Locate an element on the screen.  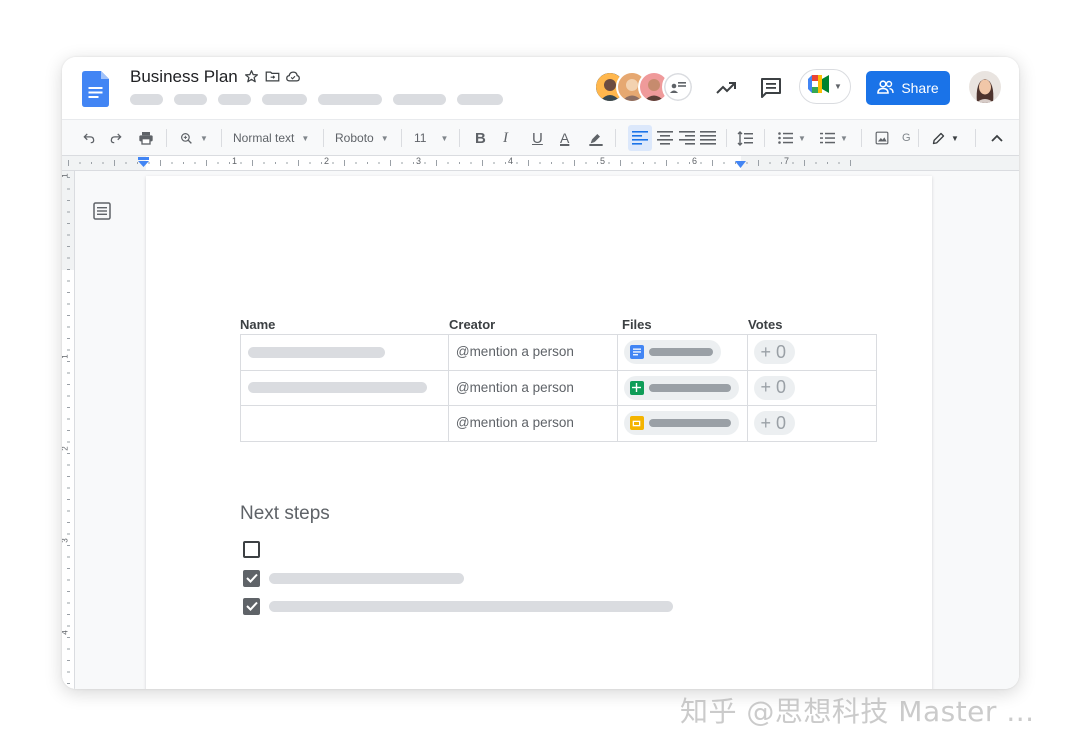
column-header-files: Files is located at coordinates (637, 324).